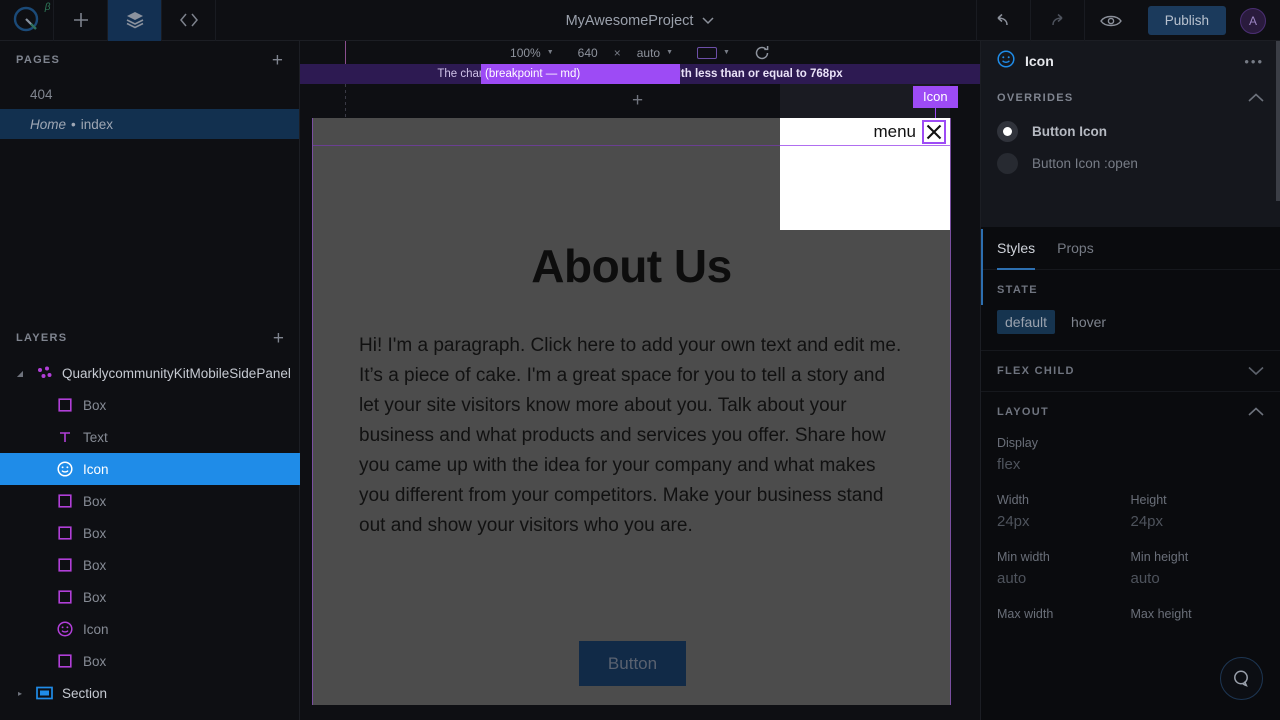 The height and width of the screenshot is (720, 1280). Describe the element at coordinates (935, 97) in the screenshot. I see `selection-badge: Icon` at that location.